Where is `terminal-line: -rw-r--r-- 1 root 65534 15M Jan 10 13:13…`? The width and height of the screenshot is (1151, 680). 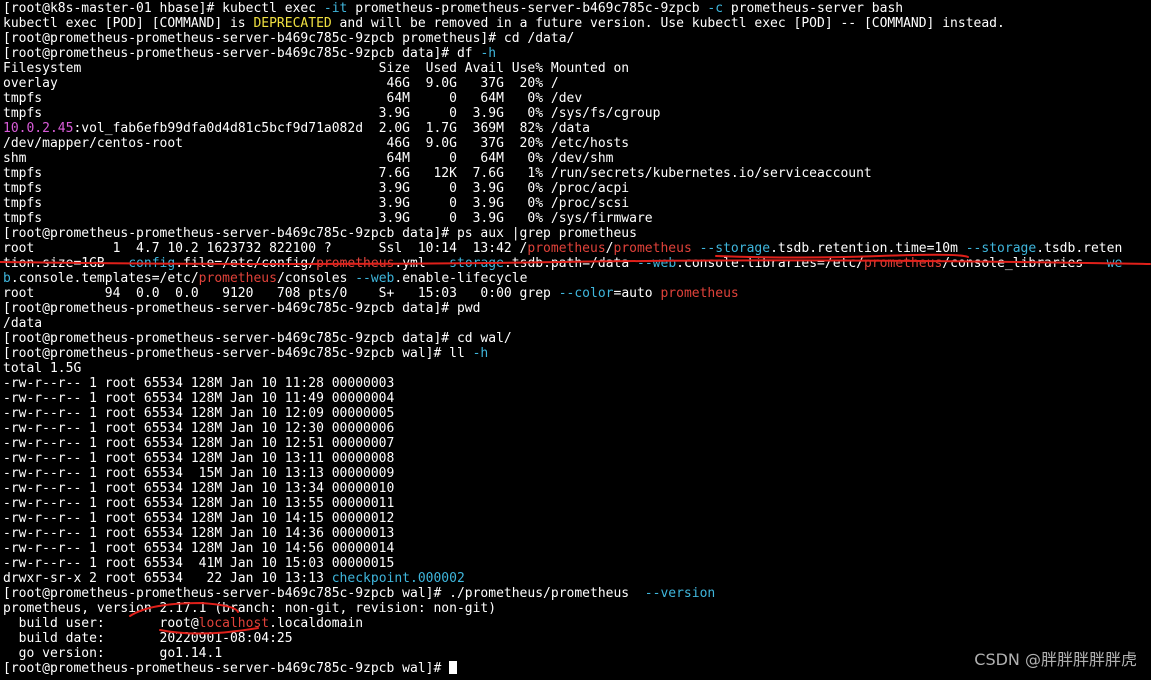 terminal-line: -rw-r--r-- 1 root 65534 15M Jan 10 13:13… is located at coordinates (577, 473).